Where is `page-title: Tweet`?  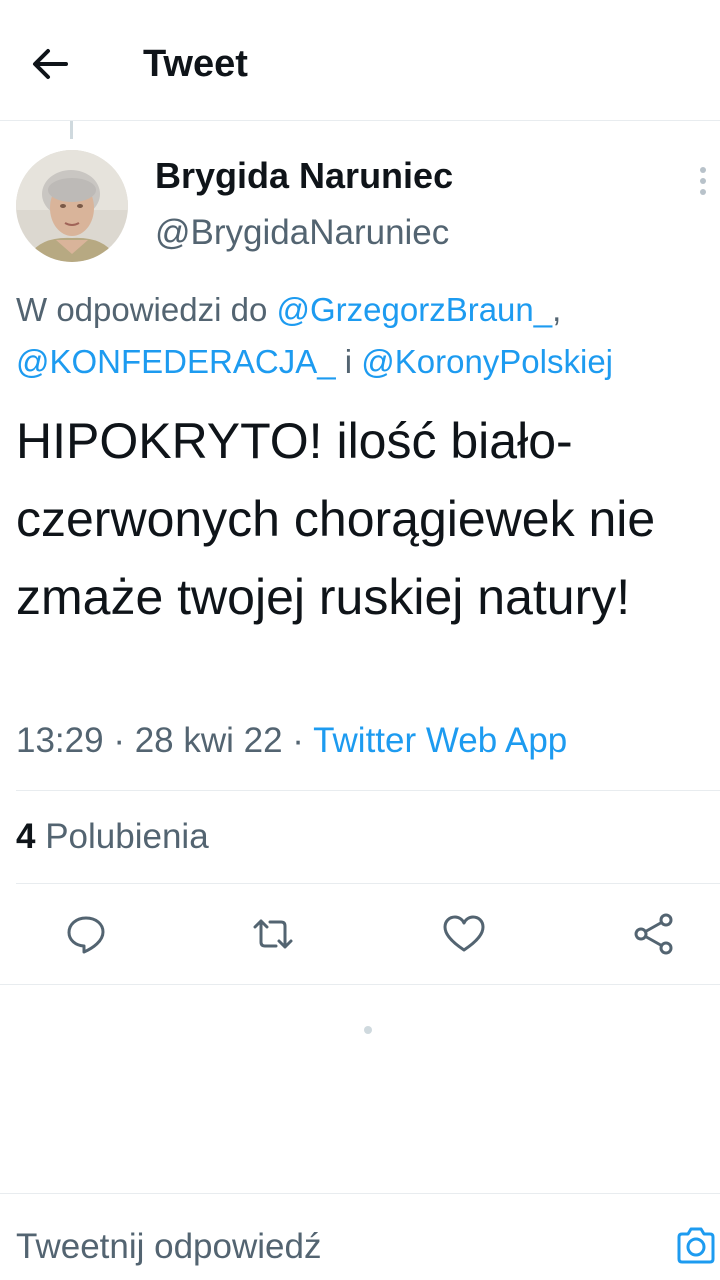
page-title: Tweet is located at coordinates (195, 64).